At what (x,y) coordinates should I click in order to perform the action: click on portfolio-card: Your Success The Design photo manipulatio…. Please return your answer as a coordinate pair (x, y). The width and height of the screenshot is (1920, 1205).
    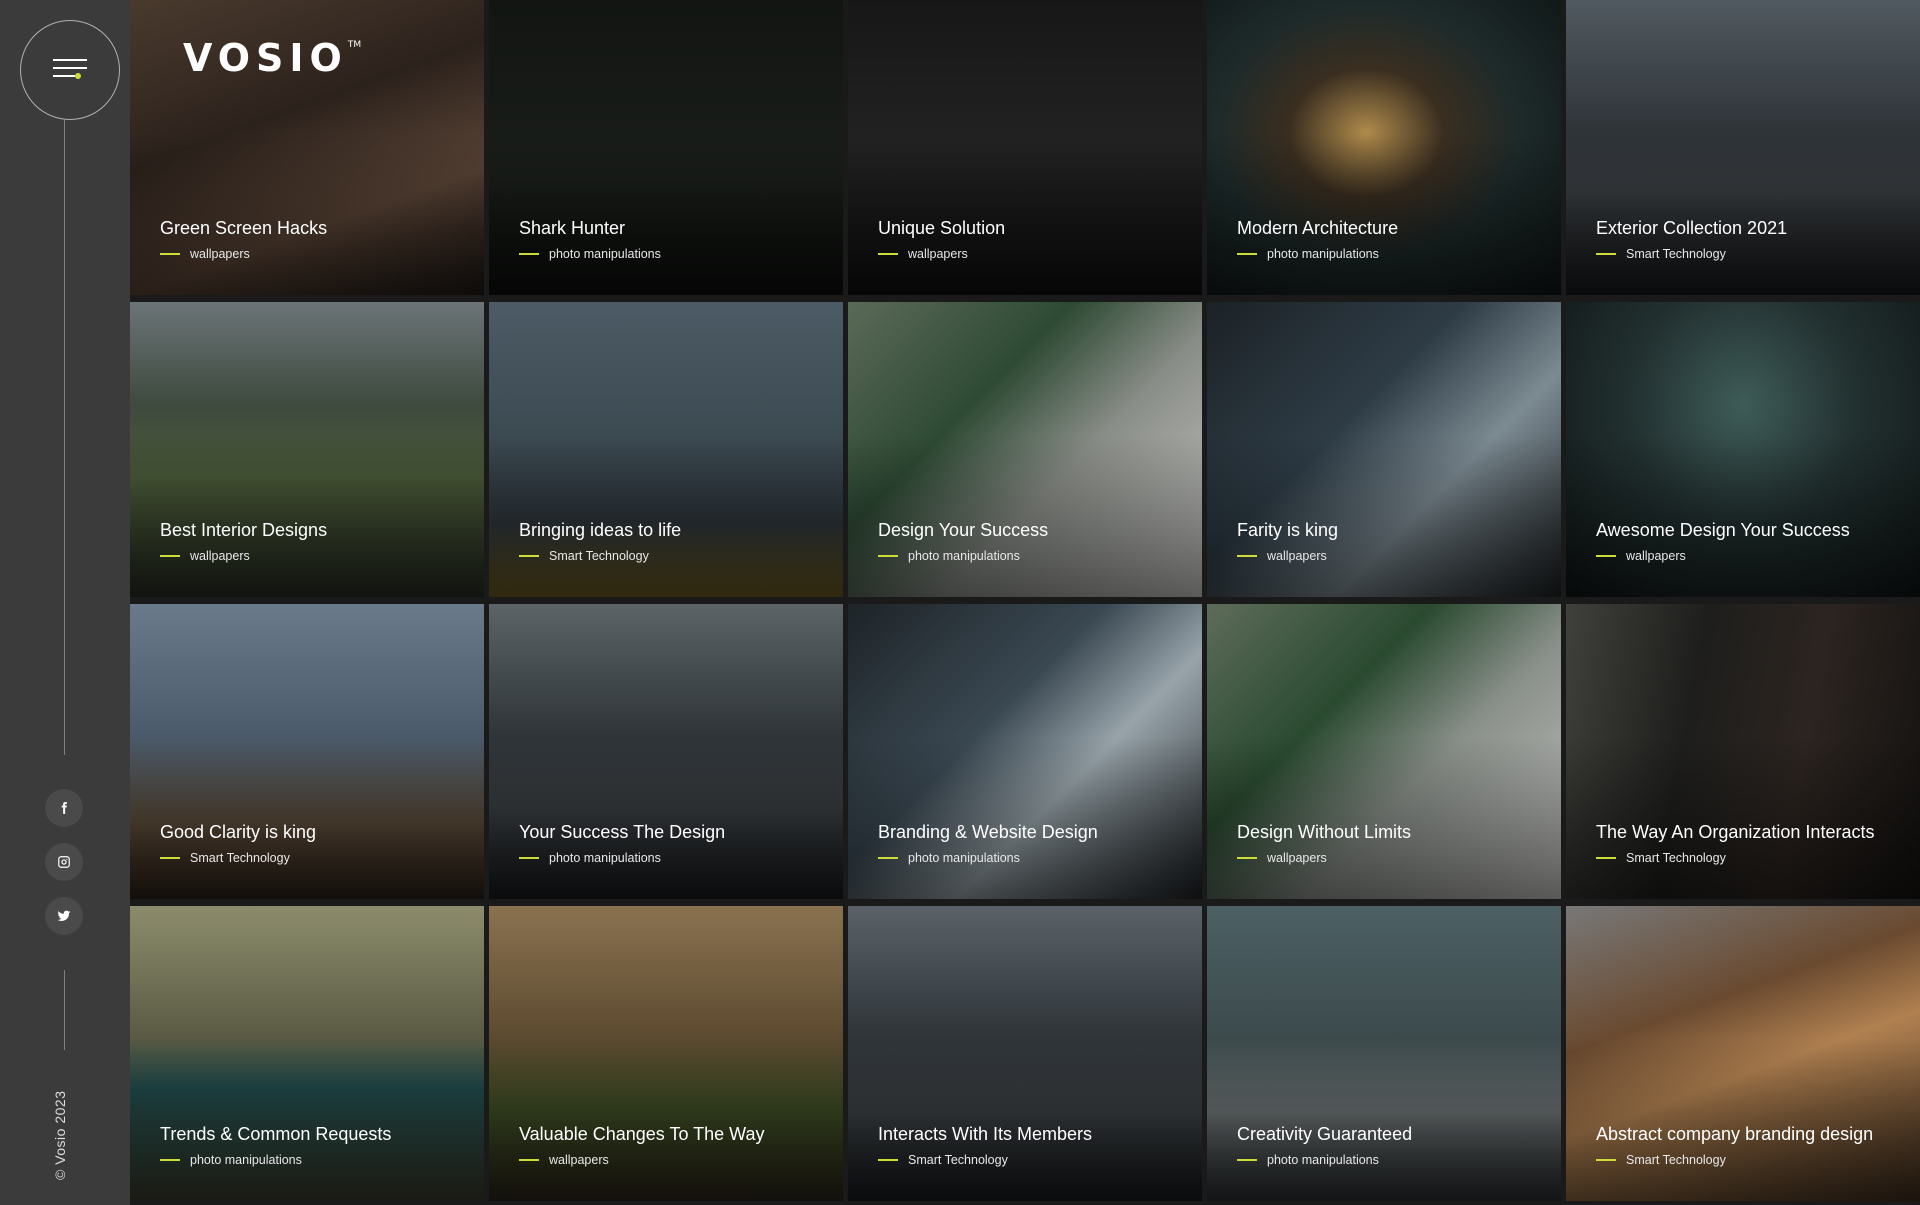
    Looking at the image, I should click on (666, 751).